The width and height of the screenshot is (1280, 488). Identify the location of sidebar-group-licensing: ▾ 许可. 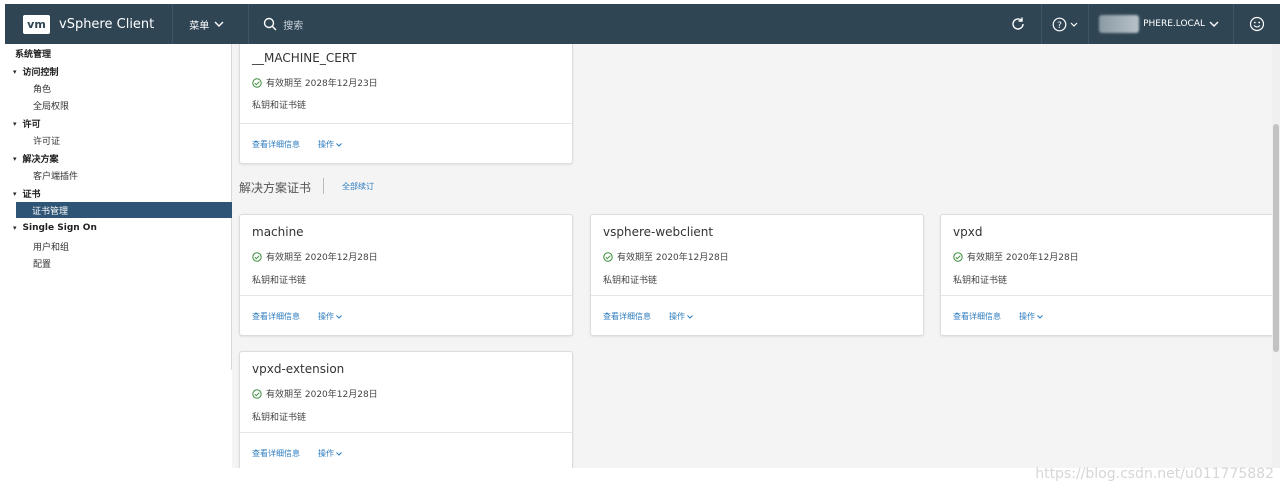
(27, 124).